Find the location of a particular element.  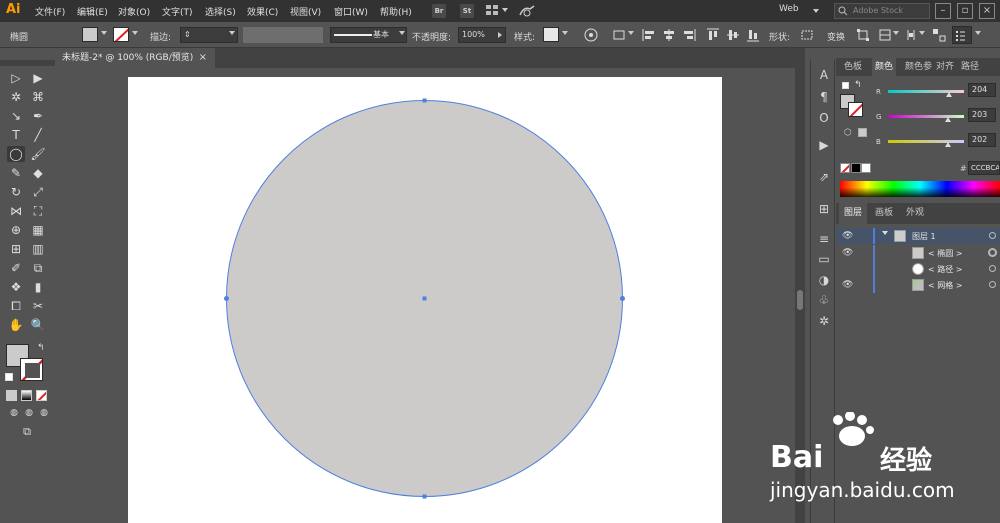

menu-view: 视图(V) is located at coordinates (305, 11).